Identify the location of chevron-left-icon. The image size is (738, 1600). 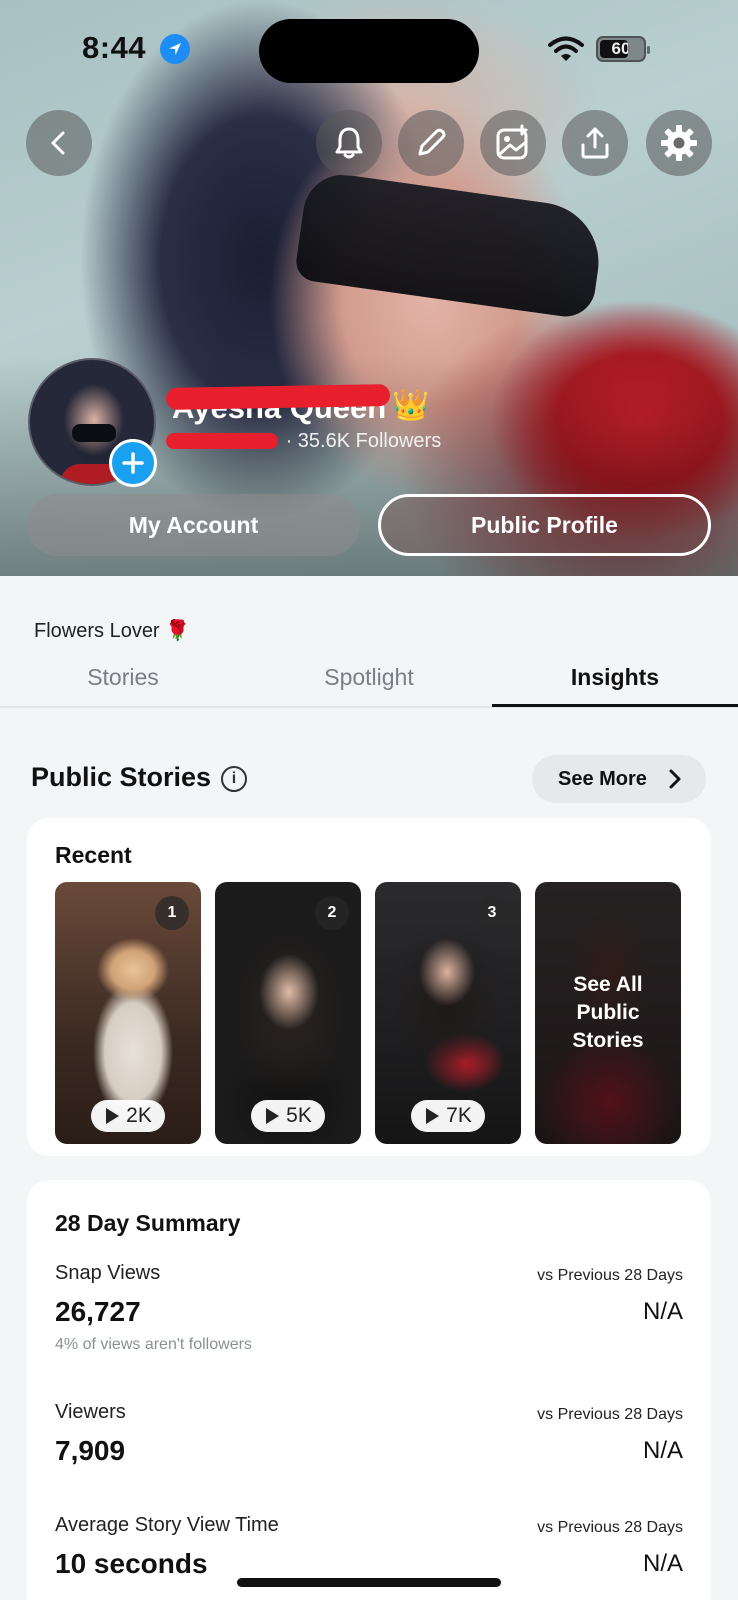
(58, 143).